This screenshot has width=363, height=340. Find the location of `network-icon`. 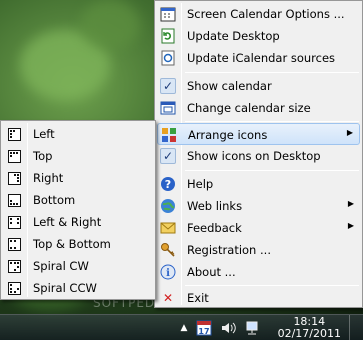

network-icon is located at coordinates (252, 328).